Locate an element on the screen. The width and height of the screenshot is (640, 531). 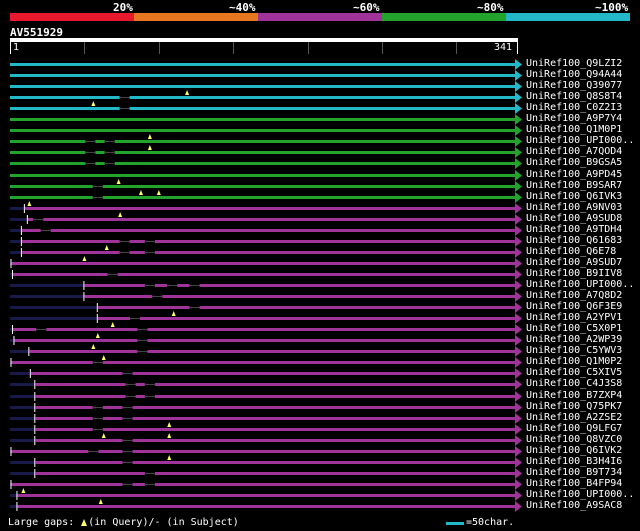
hit-label: UniRef100_A2YPV1 is located at coordinates (574, 317).